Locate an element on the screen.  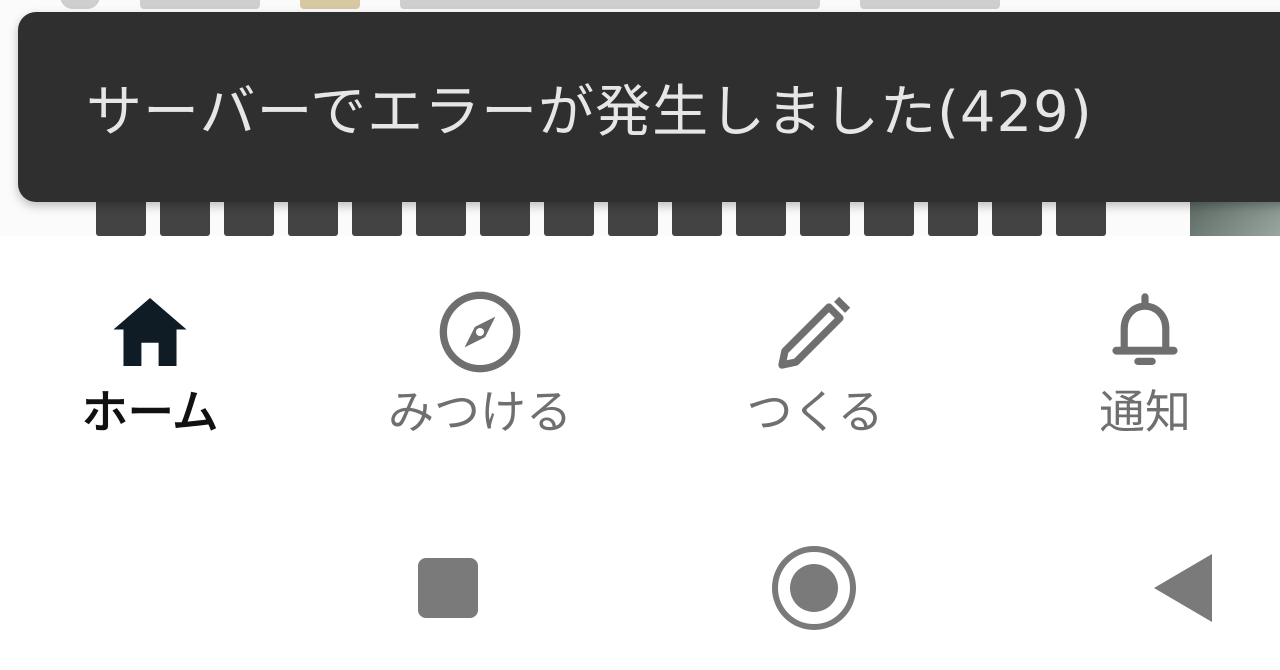
nav-item-notifications: 通知 is located at coordinates (1137, 364).